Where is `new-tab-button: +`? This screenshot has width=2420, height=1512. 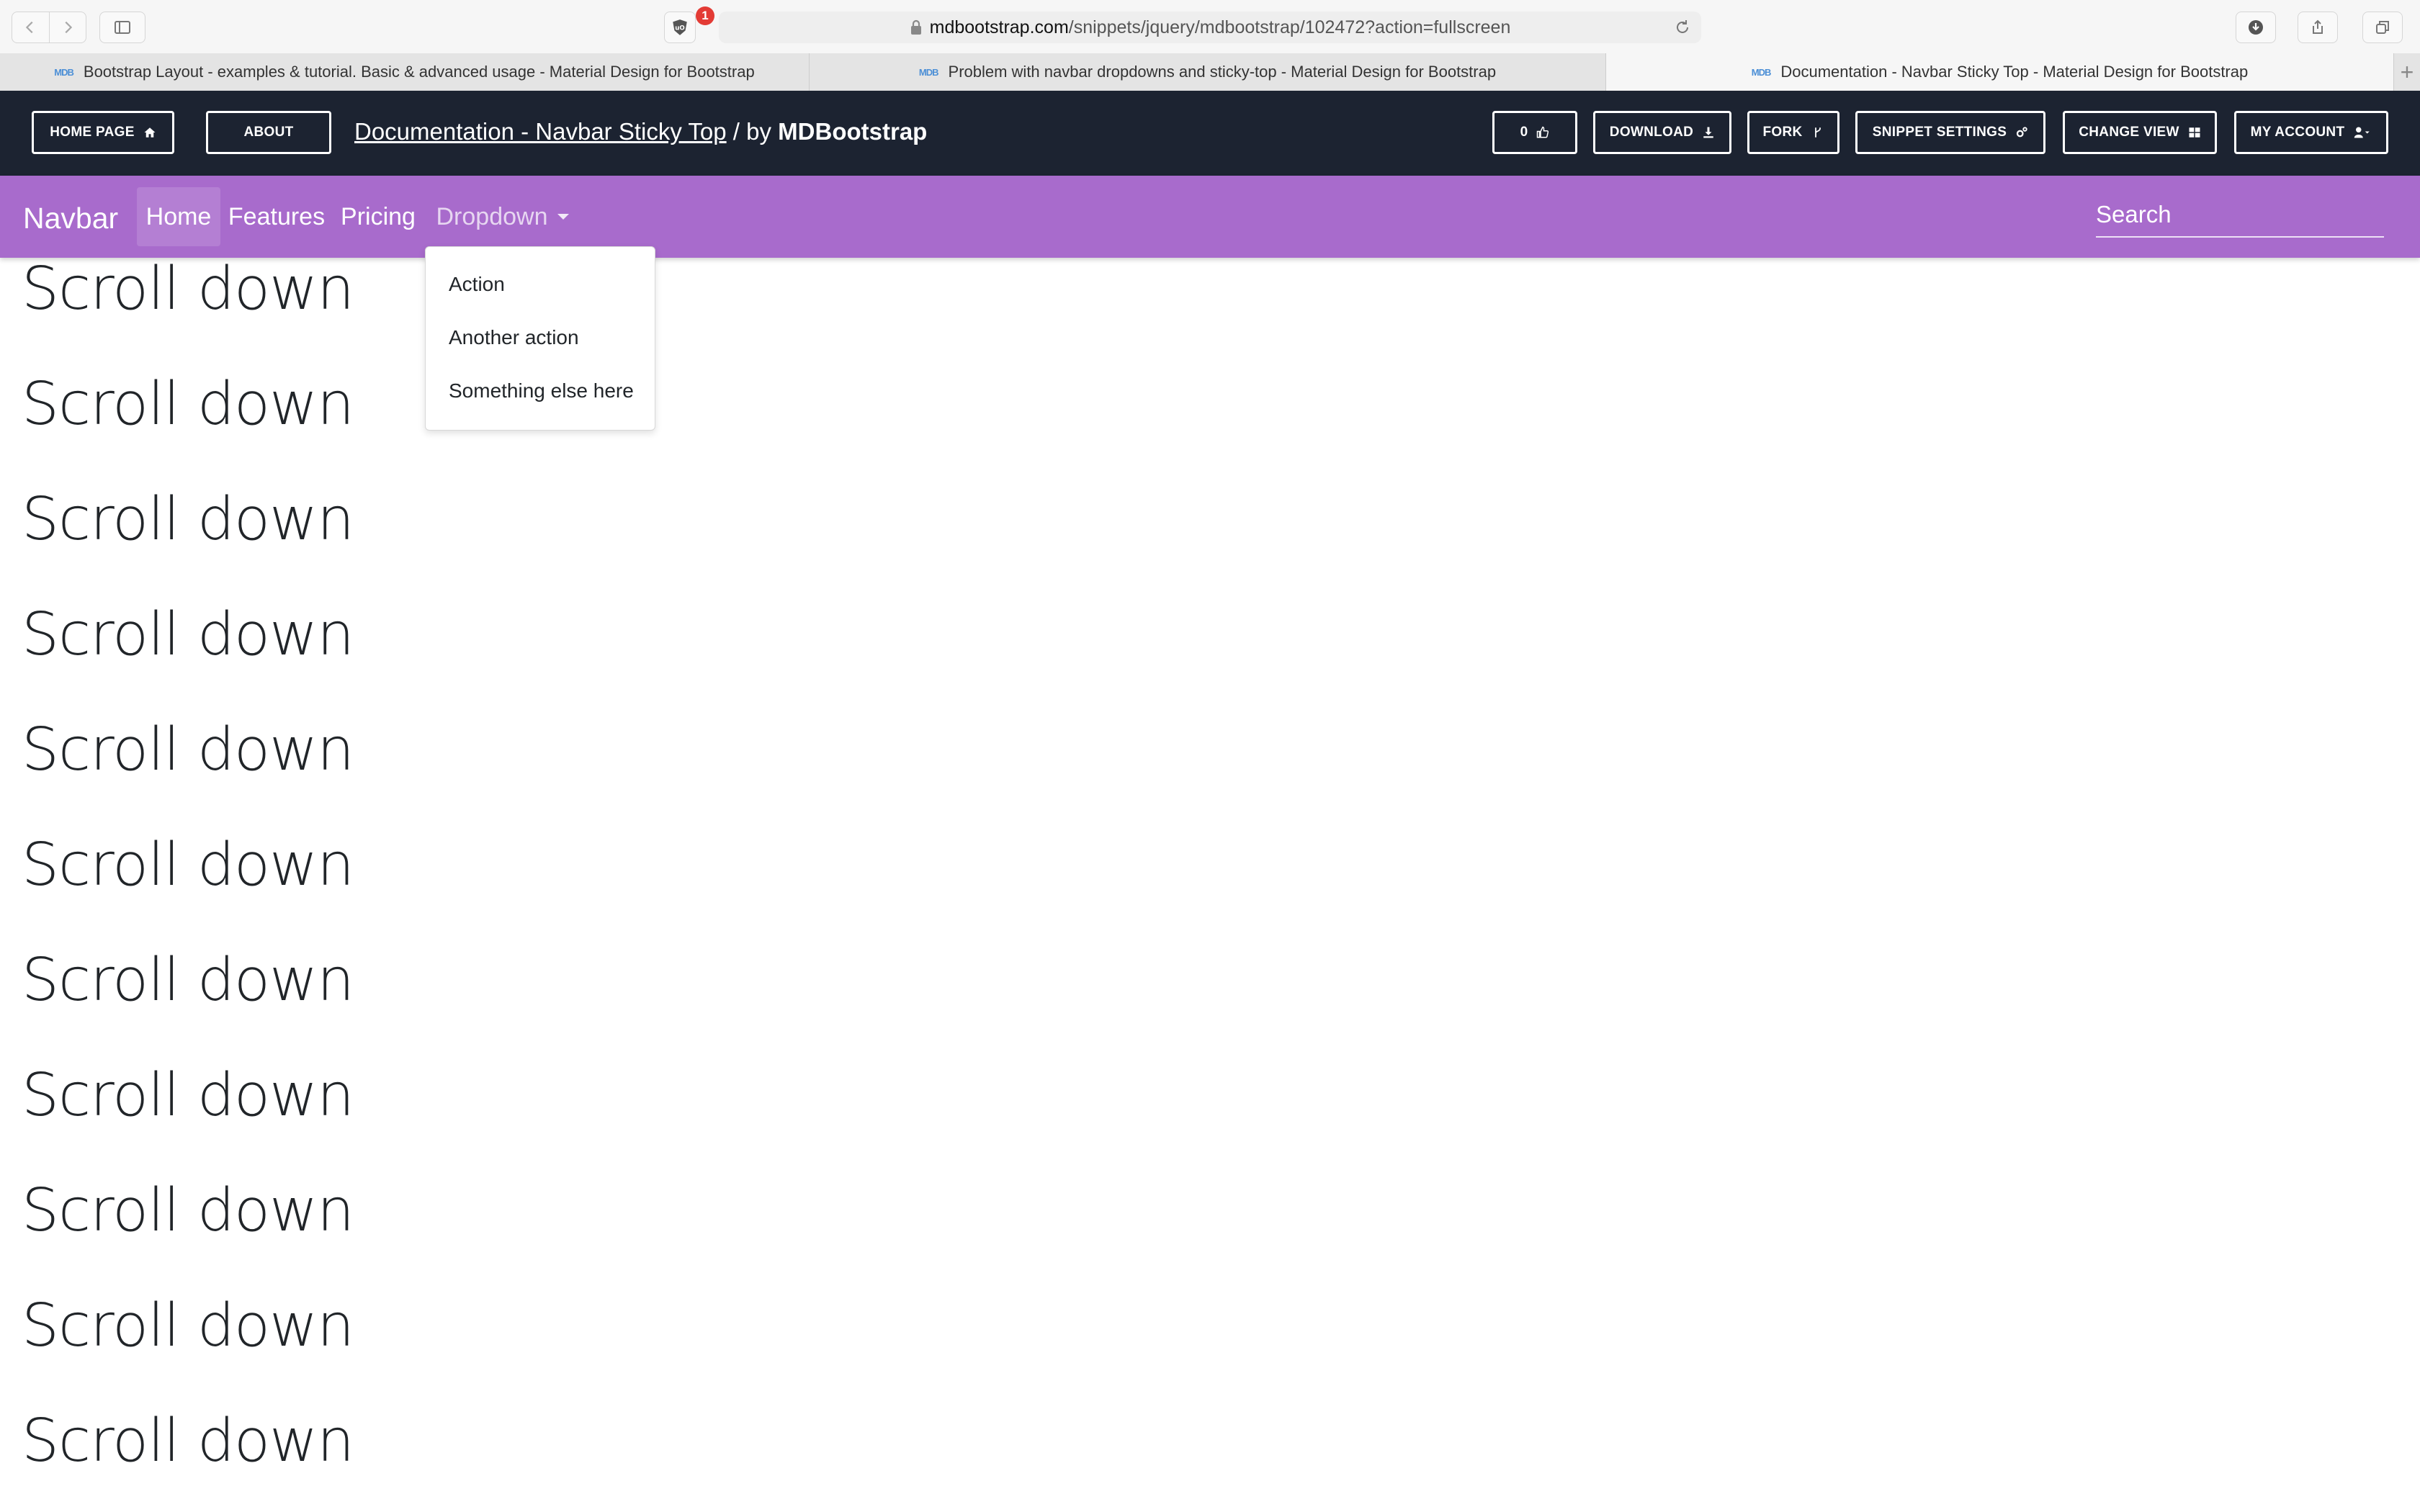
new-tab-button: + is located at coordinates (2407, 72).